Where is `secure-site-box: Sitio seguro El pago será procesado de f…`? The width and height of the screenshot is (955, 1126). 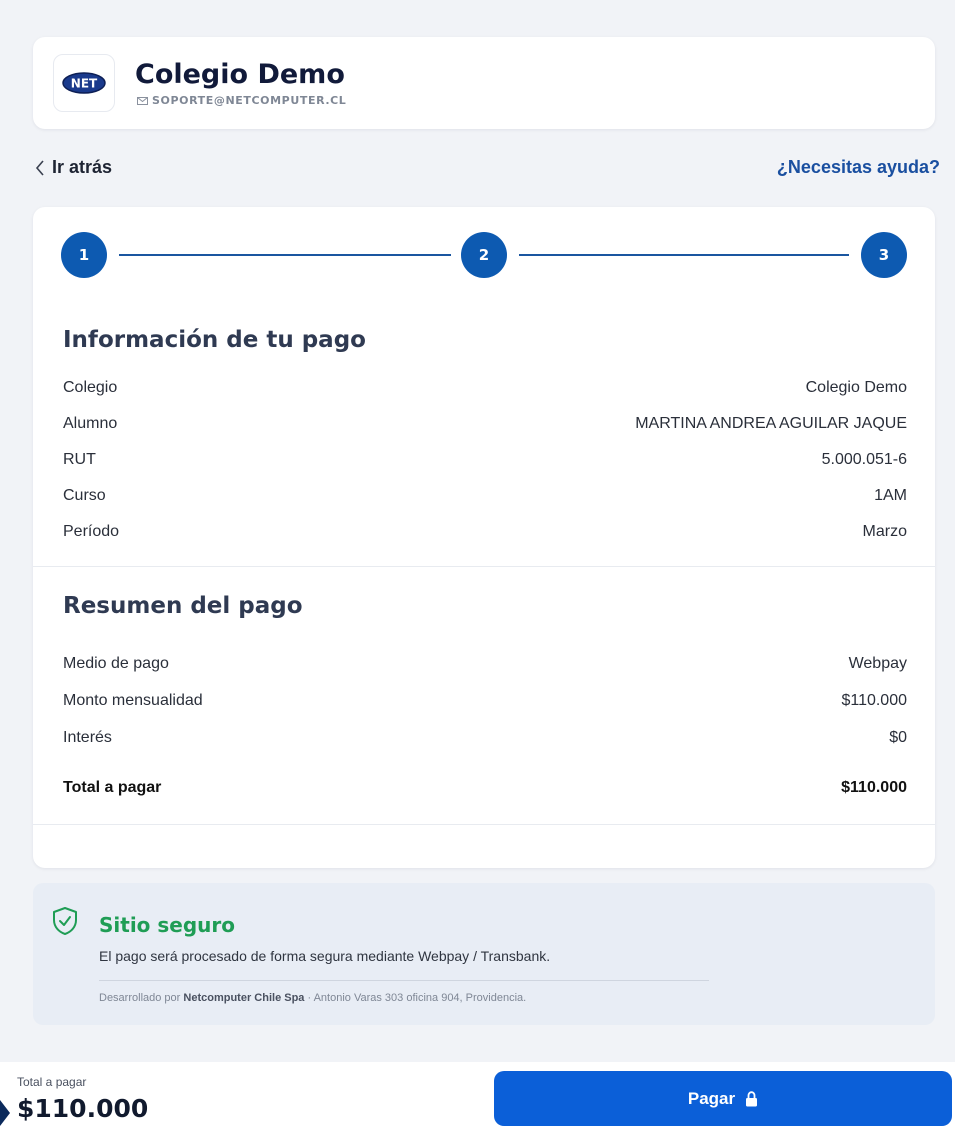 secure-site-box: Sitio seguro El pago será procesado de f… is located at coordinates (484, 954).